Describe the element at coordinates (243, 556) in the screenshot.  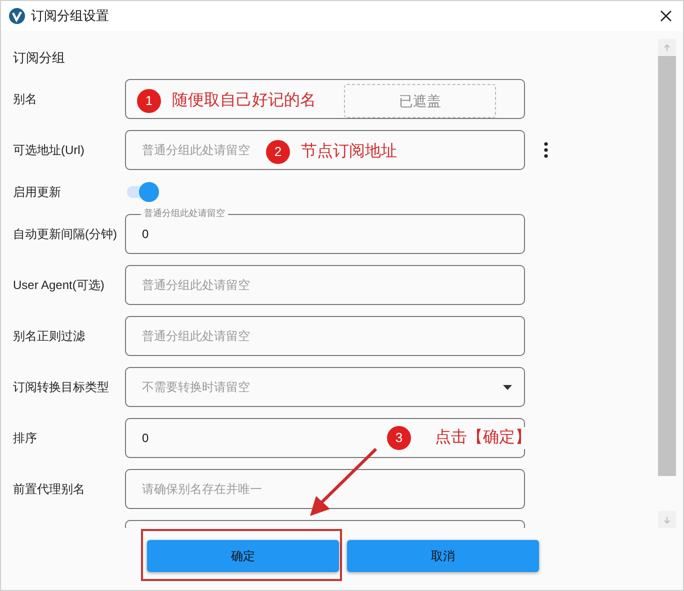
I see `confirm-button: 确定` at that location.